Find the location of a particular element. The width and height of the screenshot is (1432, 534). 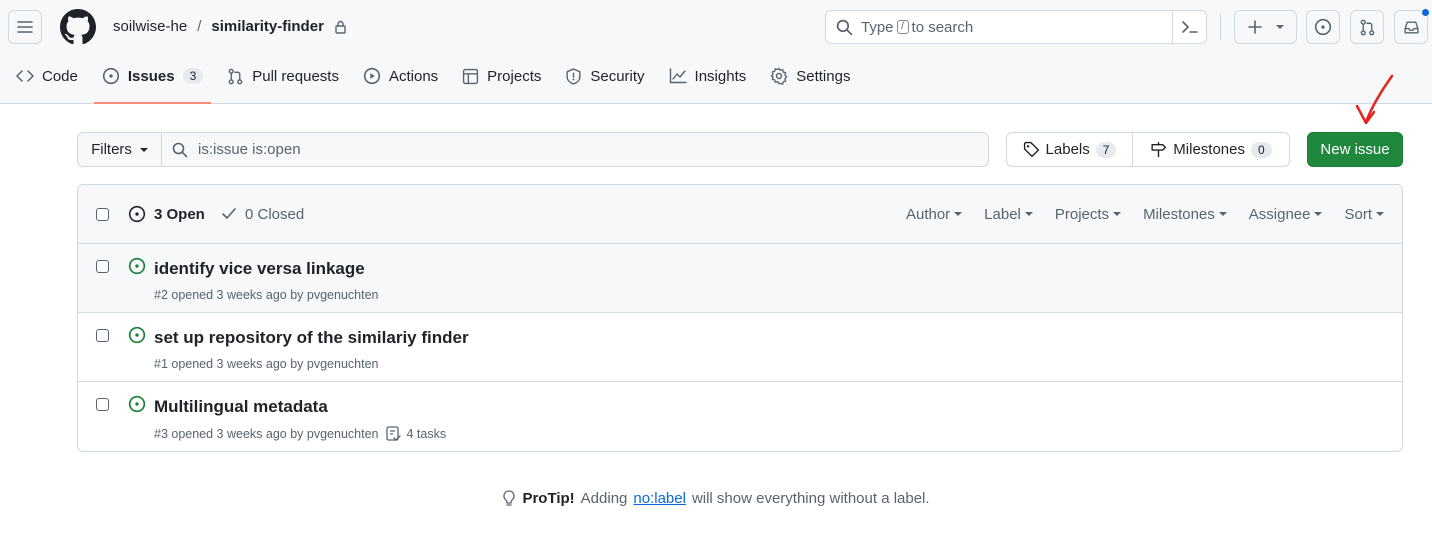

annotation-arrow is located at coordinates (1374, 99).